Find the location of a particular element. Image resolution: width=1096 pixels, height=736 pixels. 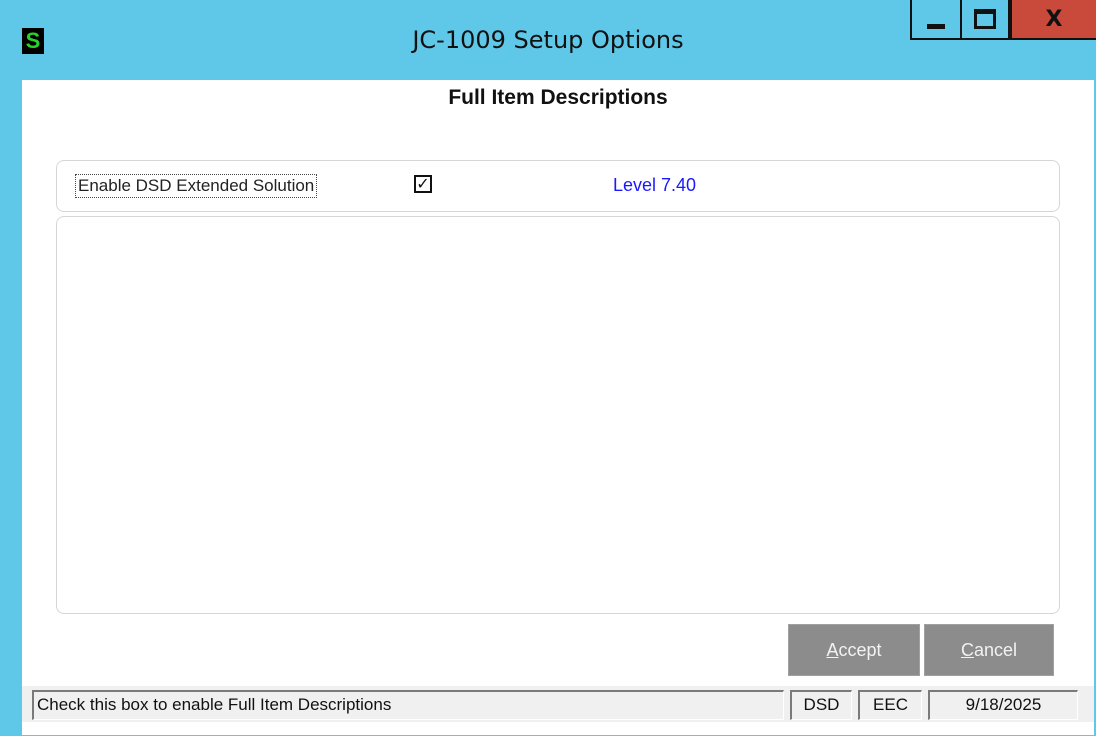

cancel-accelerator: C is located at coordinates (967, 649).